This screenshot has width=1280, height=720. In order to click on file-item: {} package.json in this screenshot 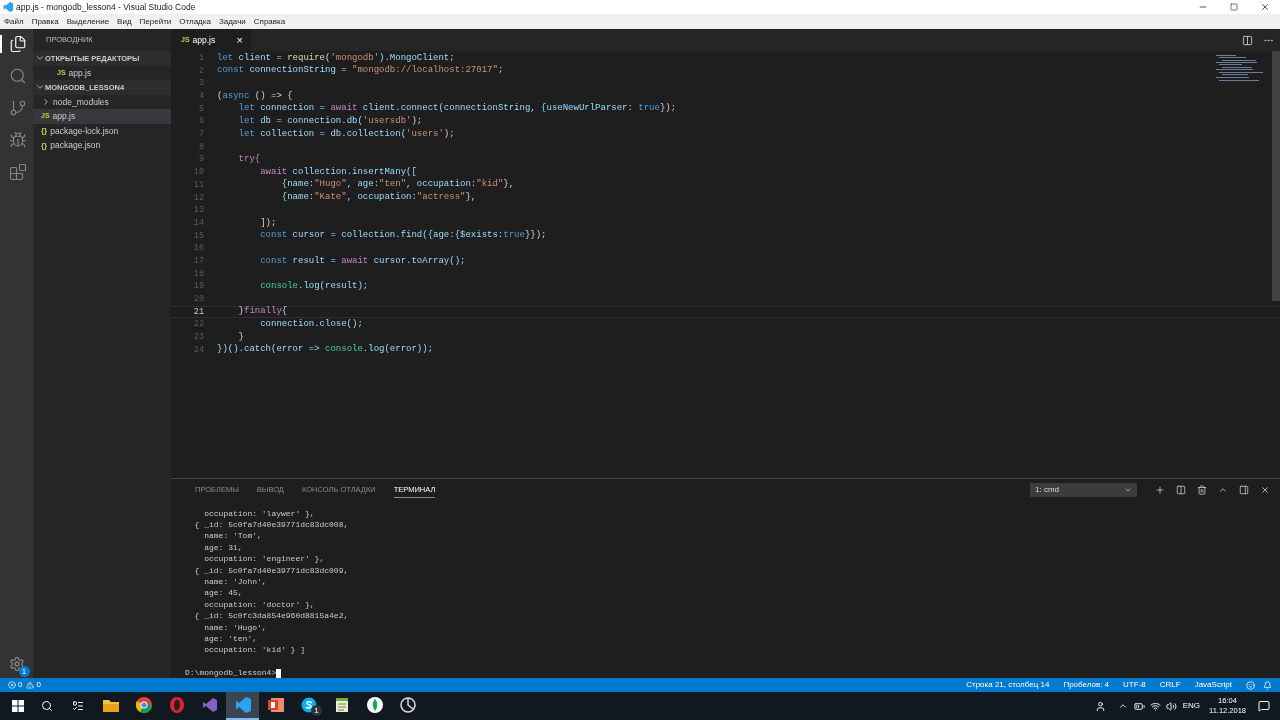, I will do `click(102, 146)`.